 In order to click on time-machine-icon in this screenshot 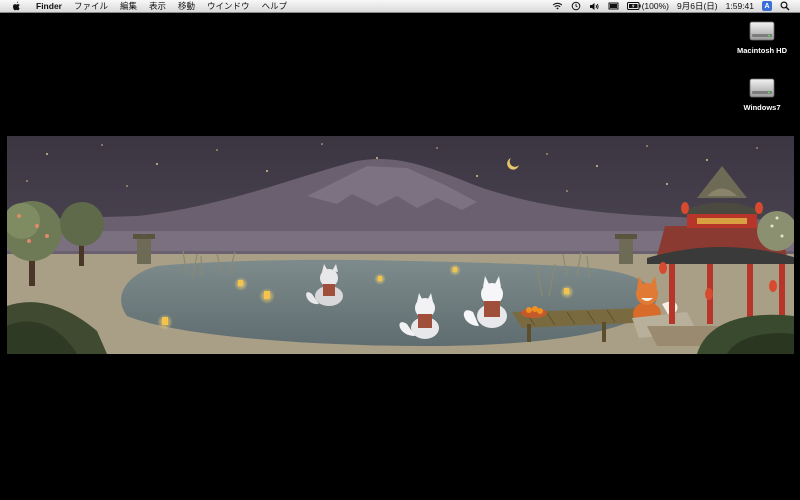, I will do `click(576, 6)`.